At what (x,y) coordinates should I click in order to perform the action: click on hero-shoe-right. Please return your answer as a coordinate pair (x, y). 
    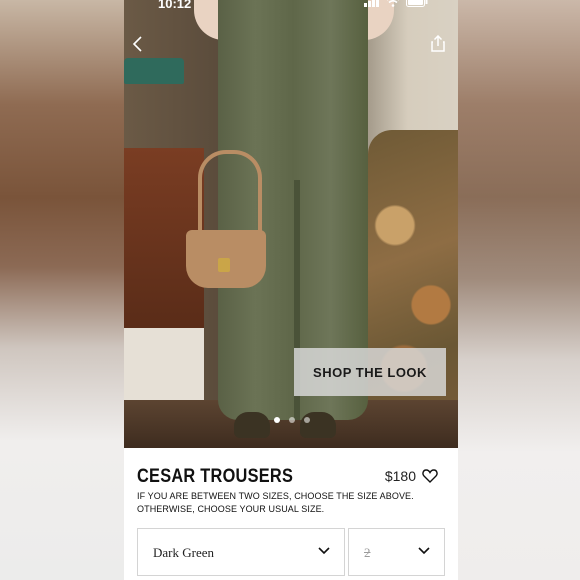
    Looking at the image, I should click on (318, 425).